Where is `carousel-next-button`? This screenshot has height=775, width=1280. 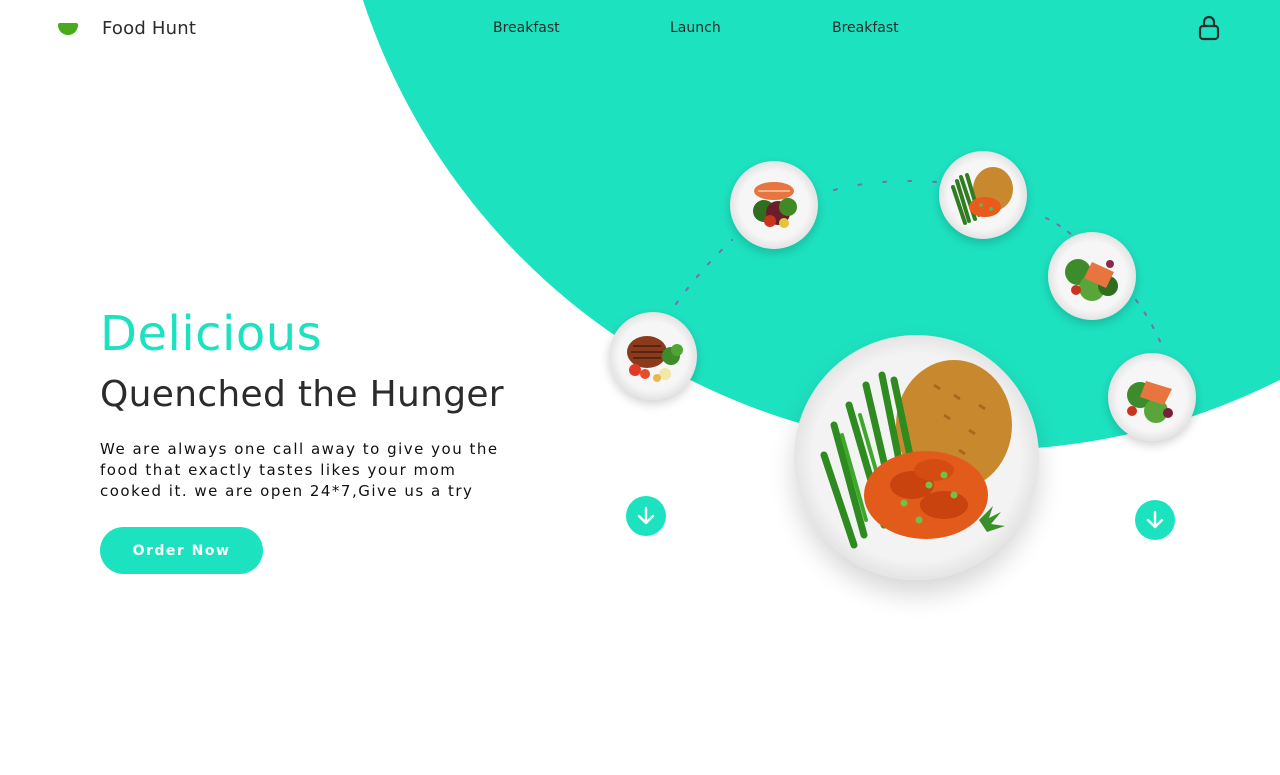 carousel-next-button is located at coordinates (1155, 520).